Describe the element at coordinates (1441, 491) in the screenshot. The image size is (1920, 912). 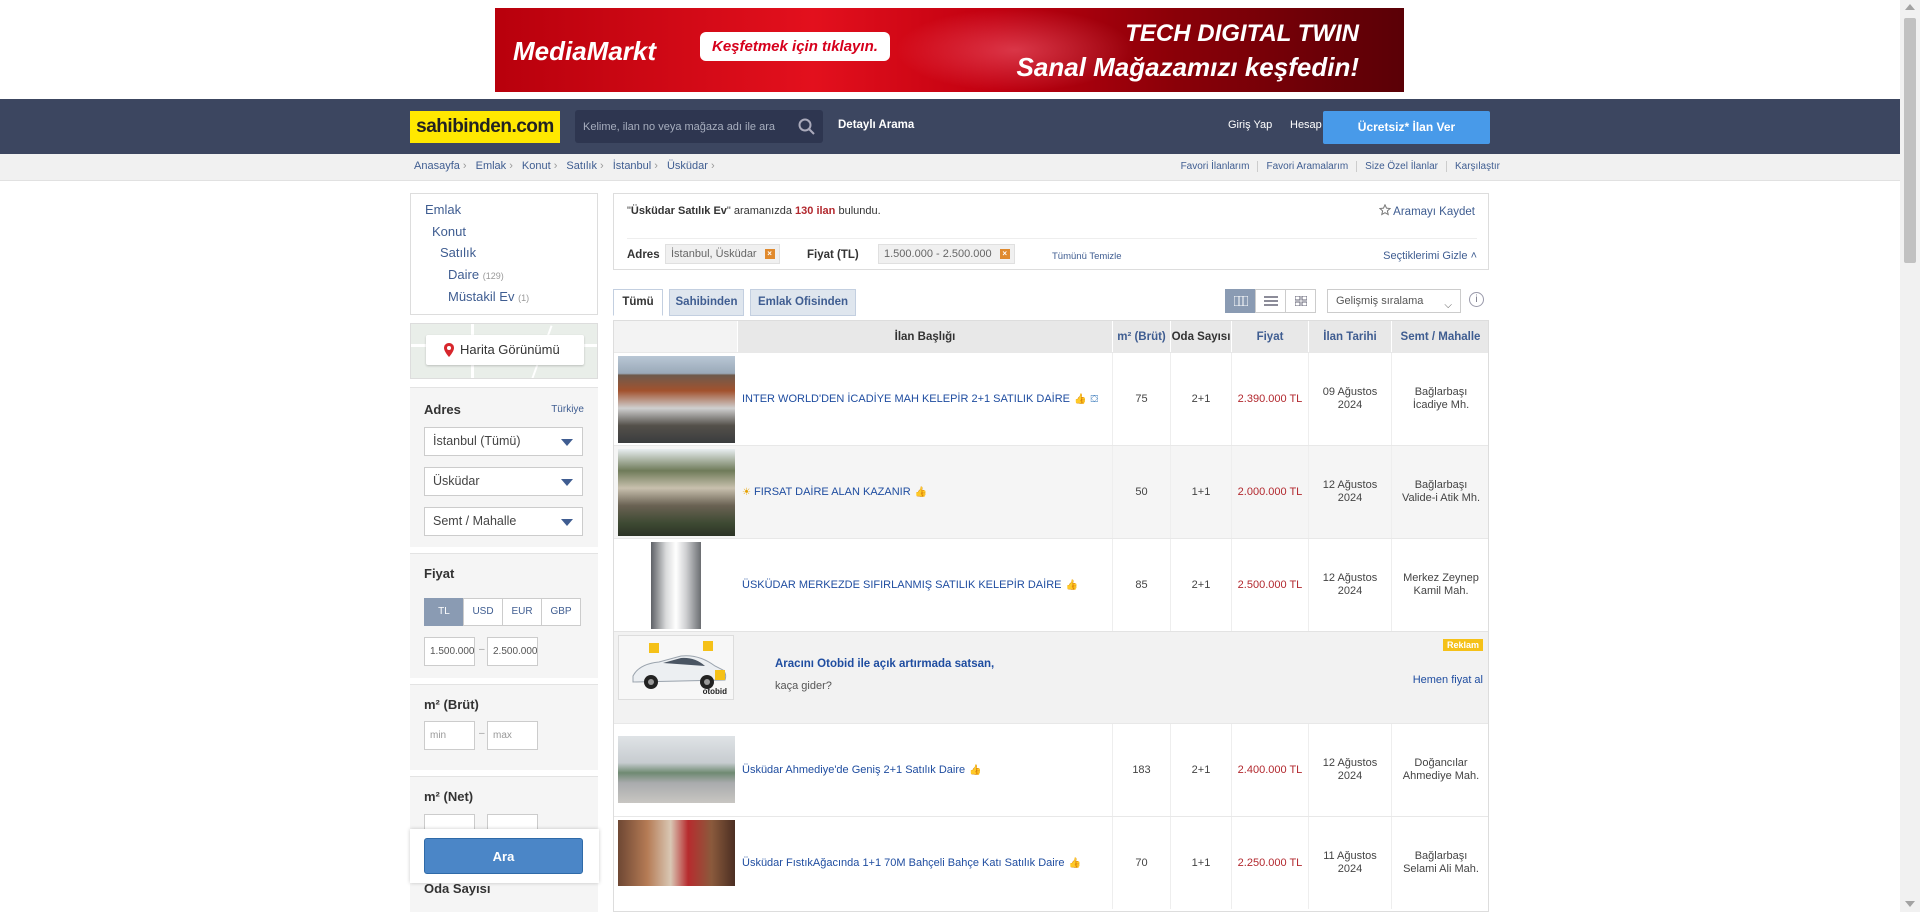
I see `listing-location: Bağlarbaşı Valide-i Atik Mh.` at that location.